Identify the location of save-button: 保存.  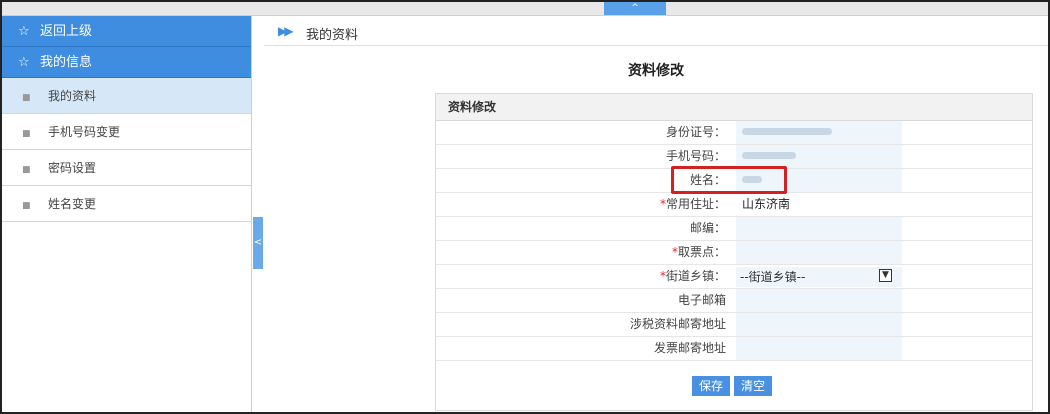
(711, 386).